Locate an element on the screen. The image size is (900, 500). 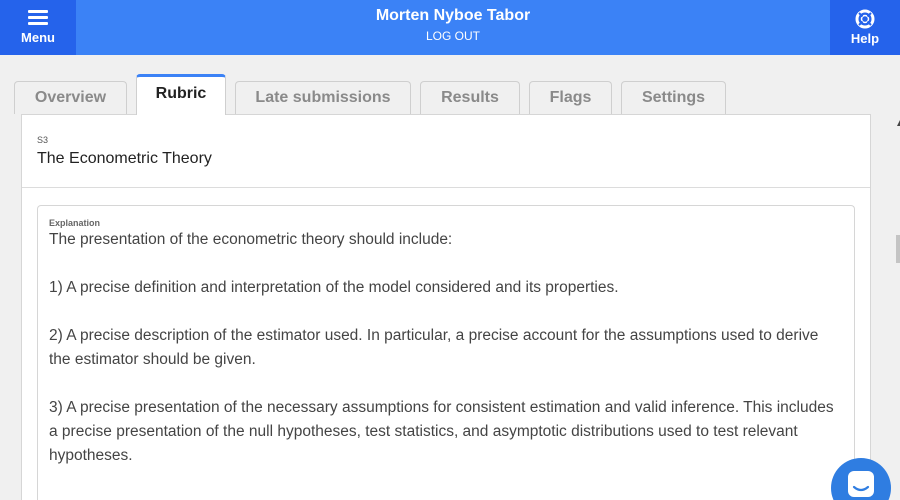
tab-late-submissions: Late submissions is located at coordinates (323, 97).